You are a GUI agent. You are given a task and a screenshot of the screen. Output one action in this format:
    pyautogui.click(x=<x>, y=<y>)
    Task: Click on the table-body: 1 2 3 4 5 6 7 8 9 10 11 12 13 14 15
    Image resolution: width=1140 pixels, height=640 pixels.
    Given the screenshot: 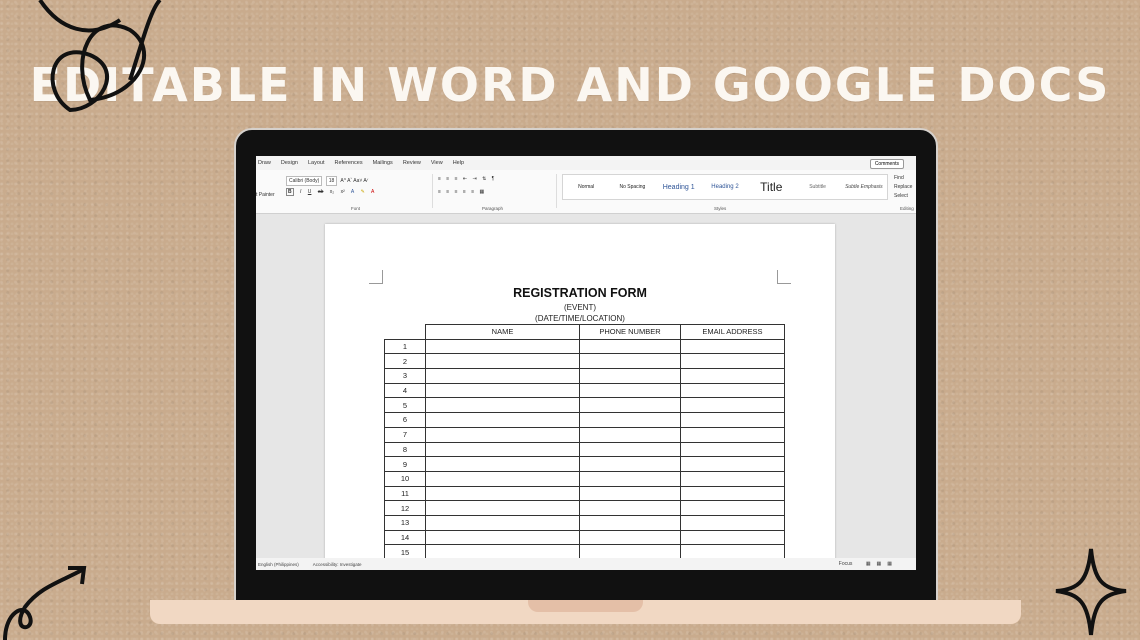 What is the action you would take?
    pyautogui.click(x=584, y=449)
    